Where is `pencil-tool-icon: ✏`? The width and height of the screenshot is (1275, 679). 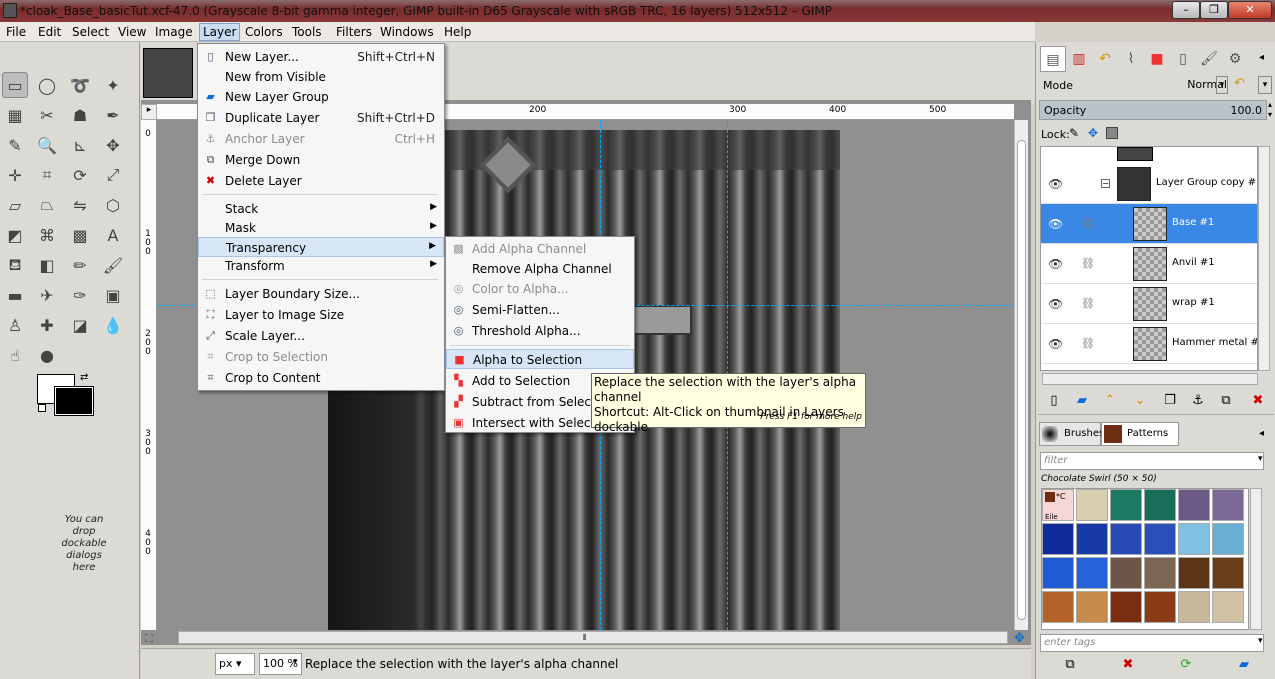 pencil-tool-icon: ✏ is located at coordinates (80, 265).